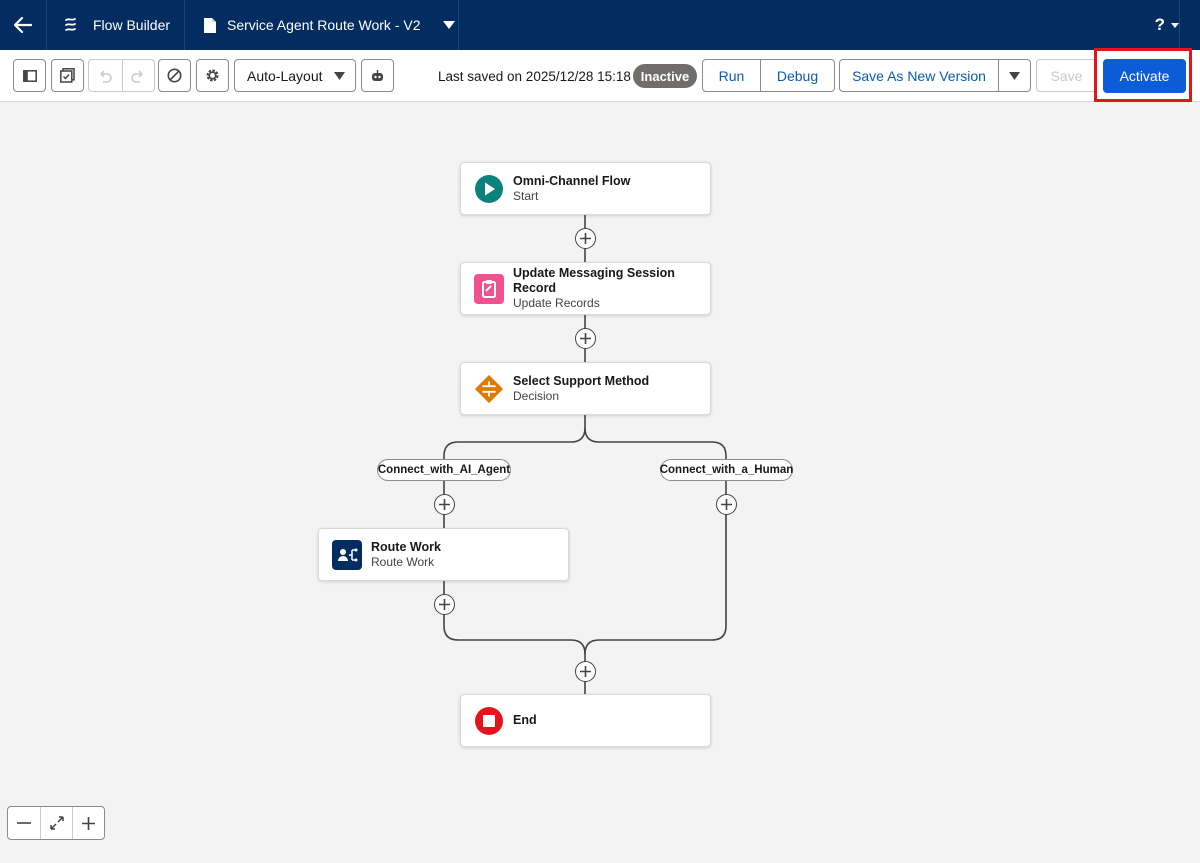 This screenshot has height=863, width=1200. What do you see at coordinates (534, 76) in the screenshot?
I see `last-saved-text: Last saved on 2025/12/28 15:18` at bounding box center [534, 76].